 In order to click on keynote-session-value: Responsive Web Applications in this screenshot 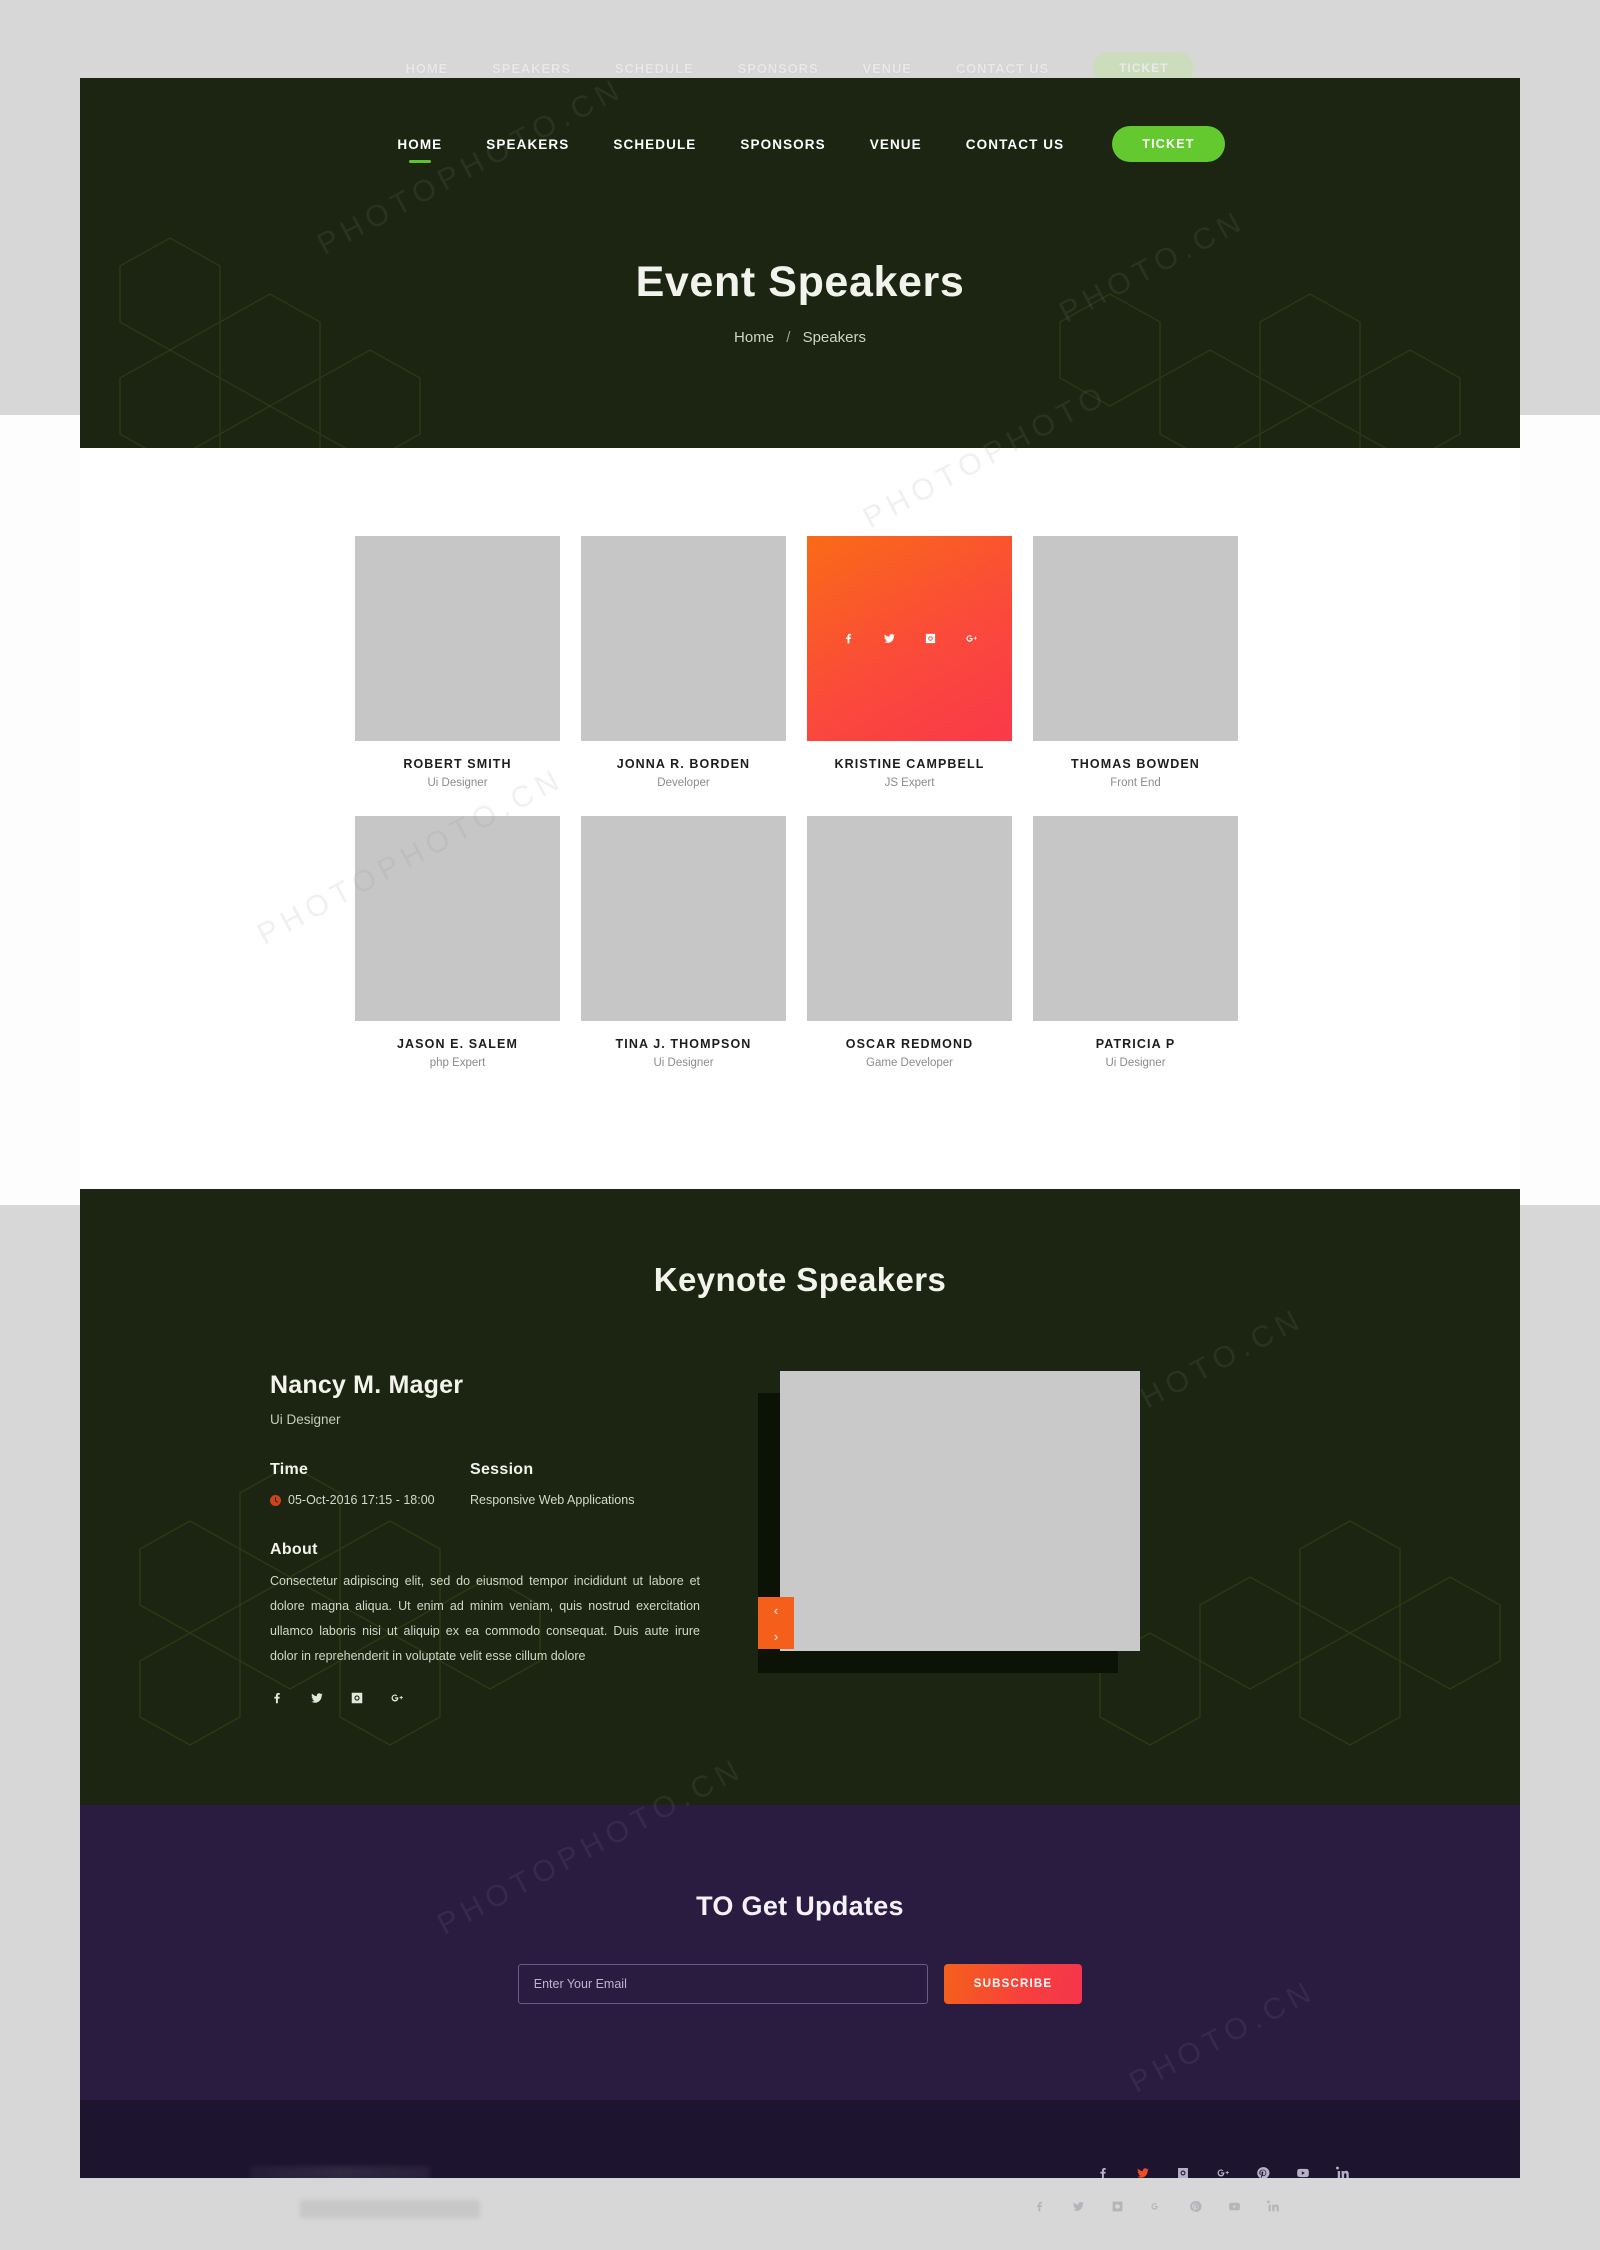, I will do `click(552, 1500)`.